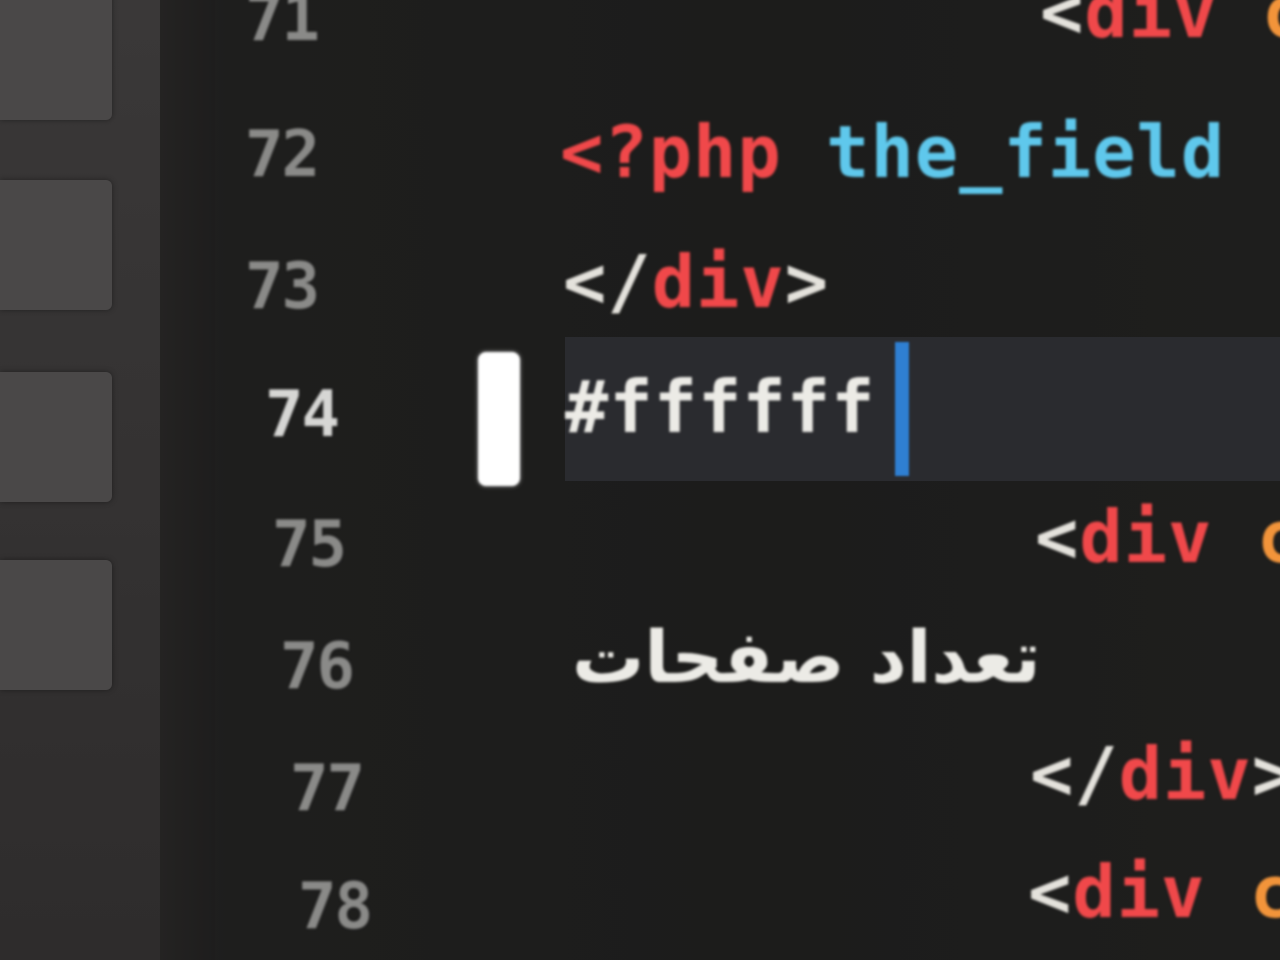 The image size is (1280, 960). What do you see at coordinates (282, 287) in the screenshot?
I see `line-number: 73` at bounding box center [282, 287].